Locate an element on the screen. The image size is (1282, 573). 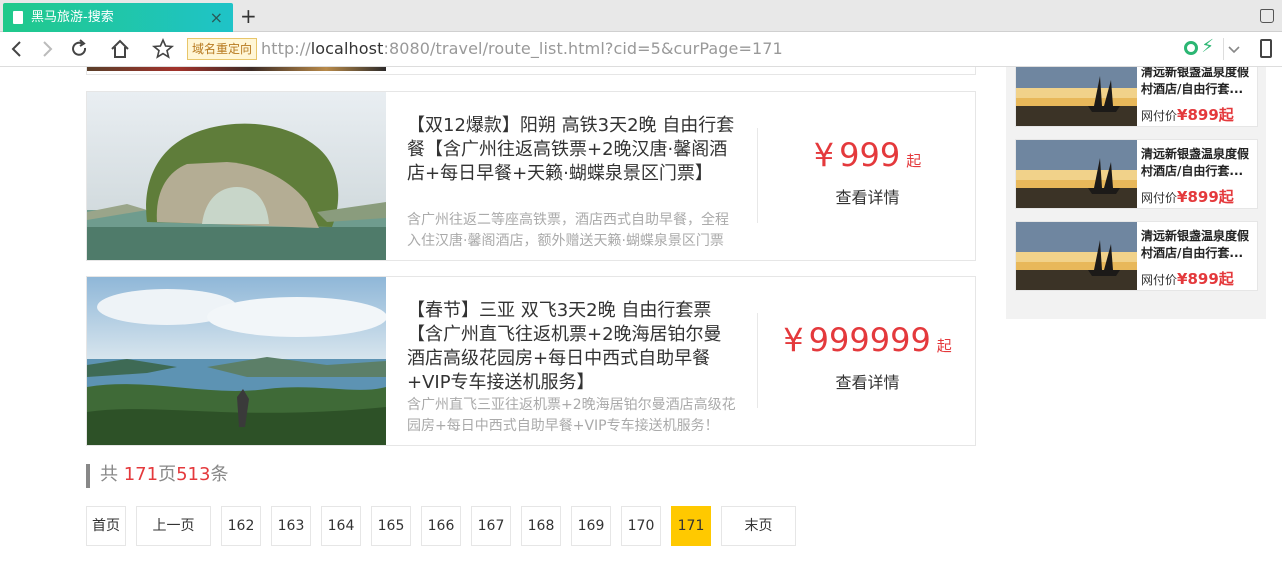
page-button-168: 168 is located at coordinates (541, 526).